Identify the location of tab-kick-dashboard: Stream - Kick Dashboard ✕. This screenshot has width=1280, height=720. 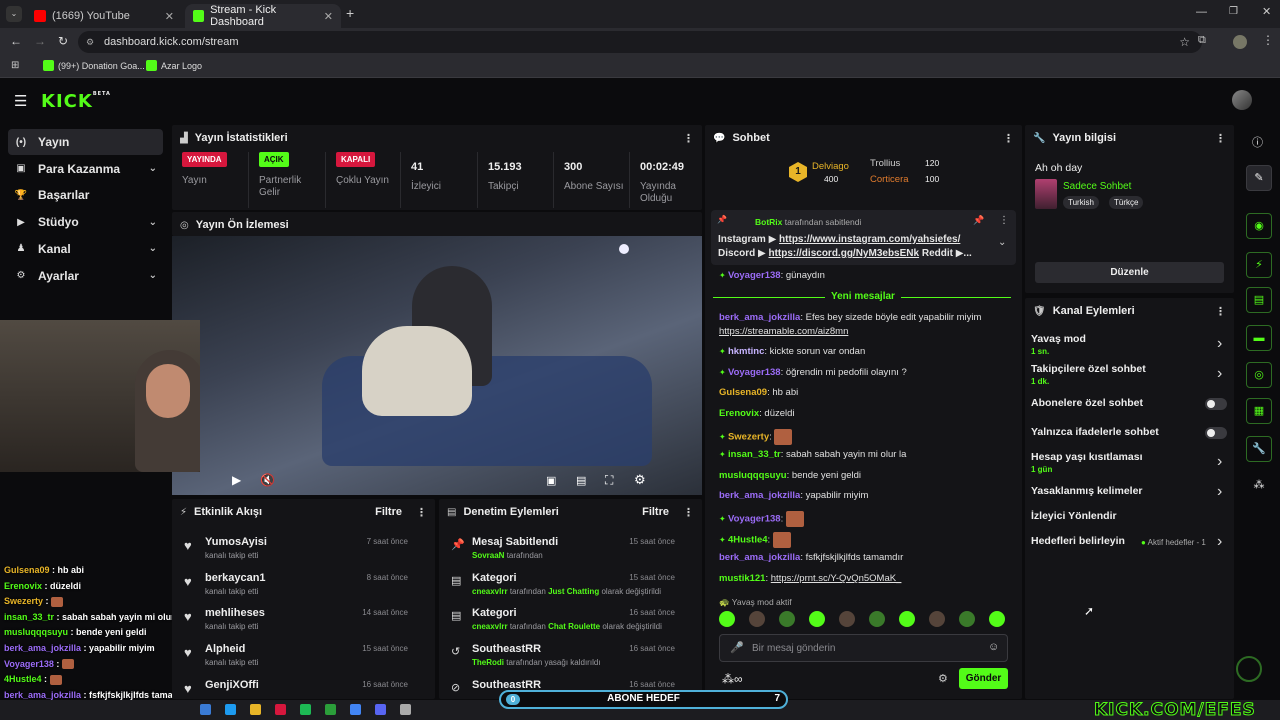
(263, 16).